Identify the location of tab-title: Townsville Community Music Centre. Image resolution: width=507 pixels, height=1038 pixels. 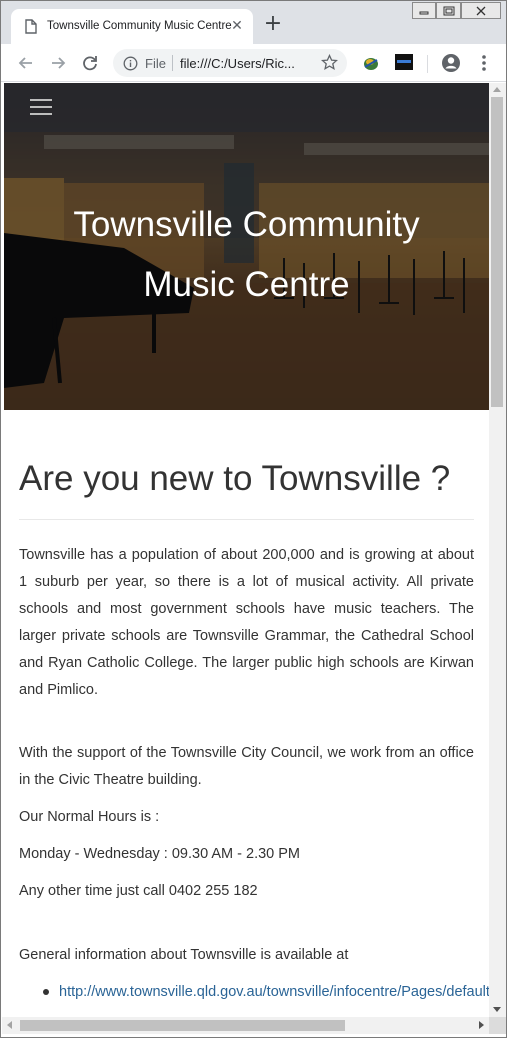
(139, 26).